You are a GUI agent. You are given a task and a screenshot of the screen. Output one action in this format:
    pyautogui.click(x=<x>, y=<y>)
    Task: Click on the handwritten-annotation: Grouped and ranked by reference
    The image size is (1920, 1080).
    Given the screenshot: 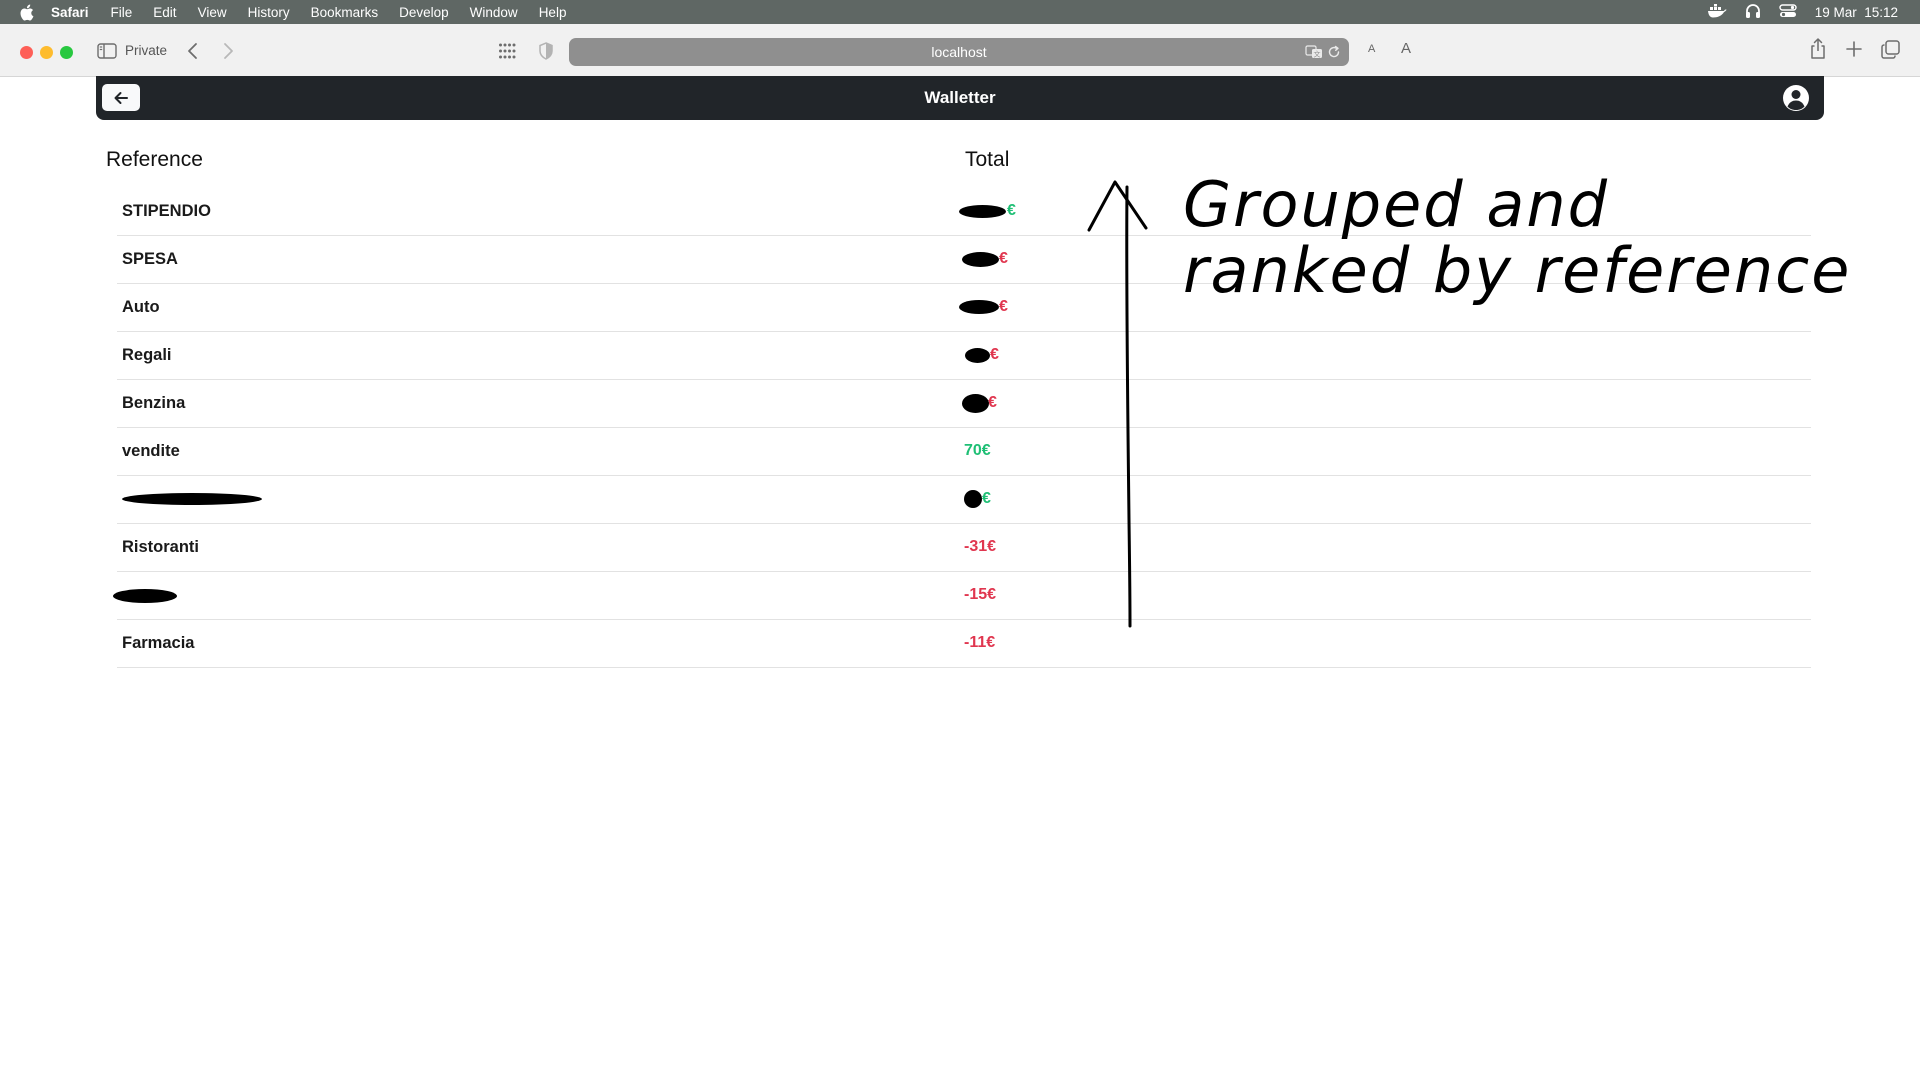 What is the action you would take?
    pyautogui.click(x=1517, y=238)
    